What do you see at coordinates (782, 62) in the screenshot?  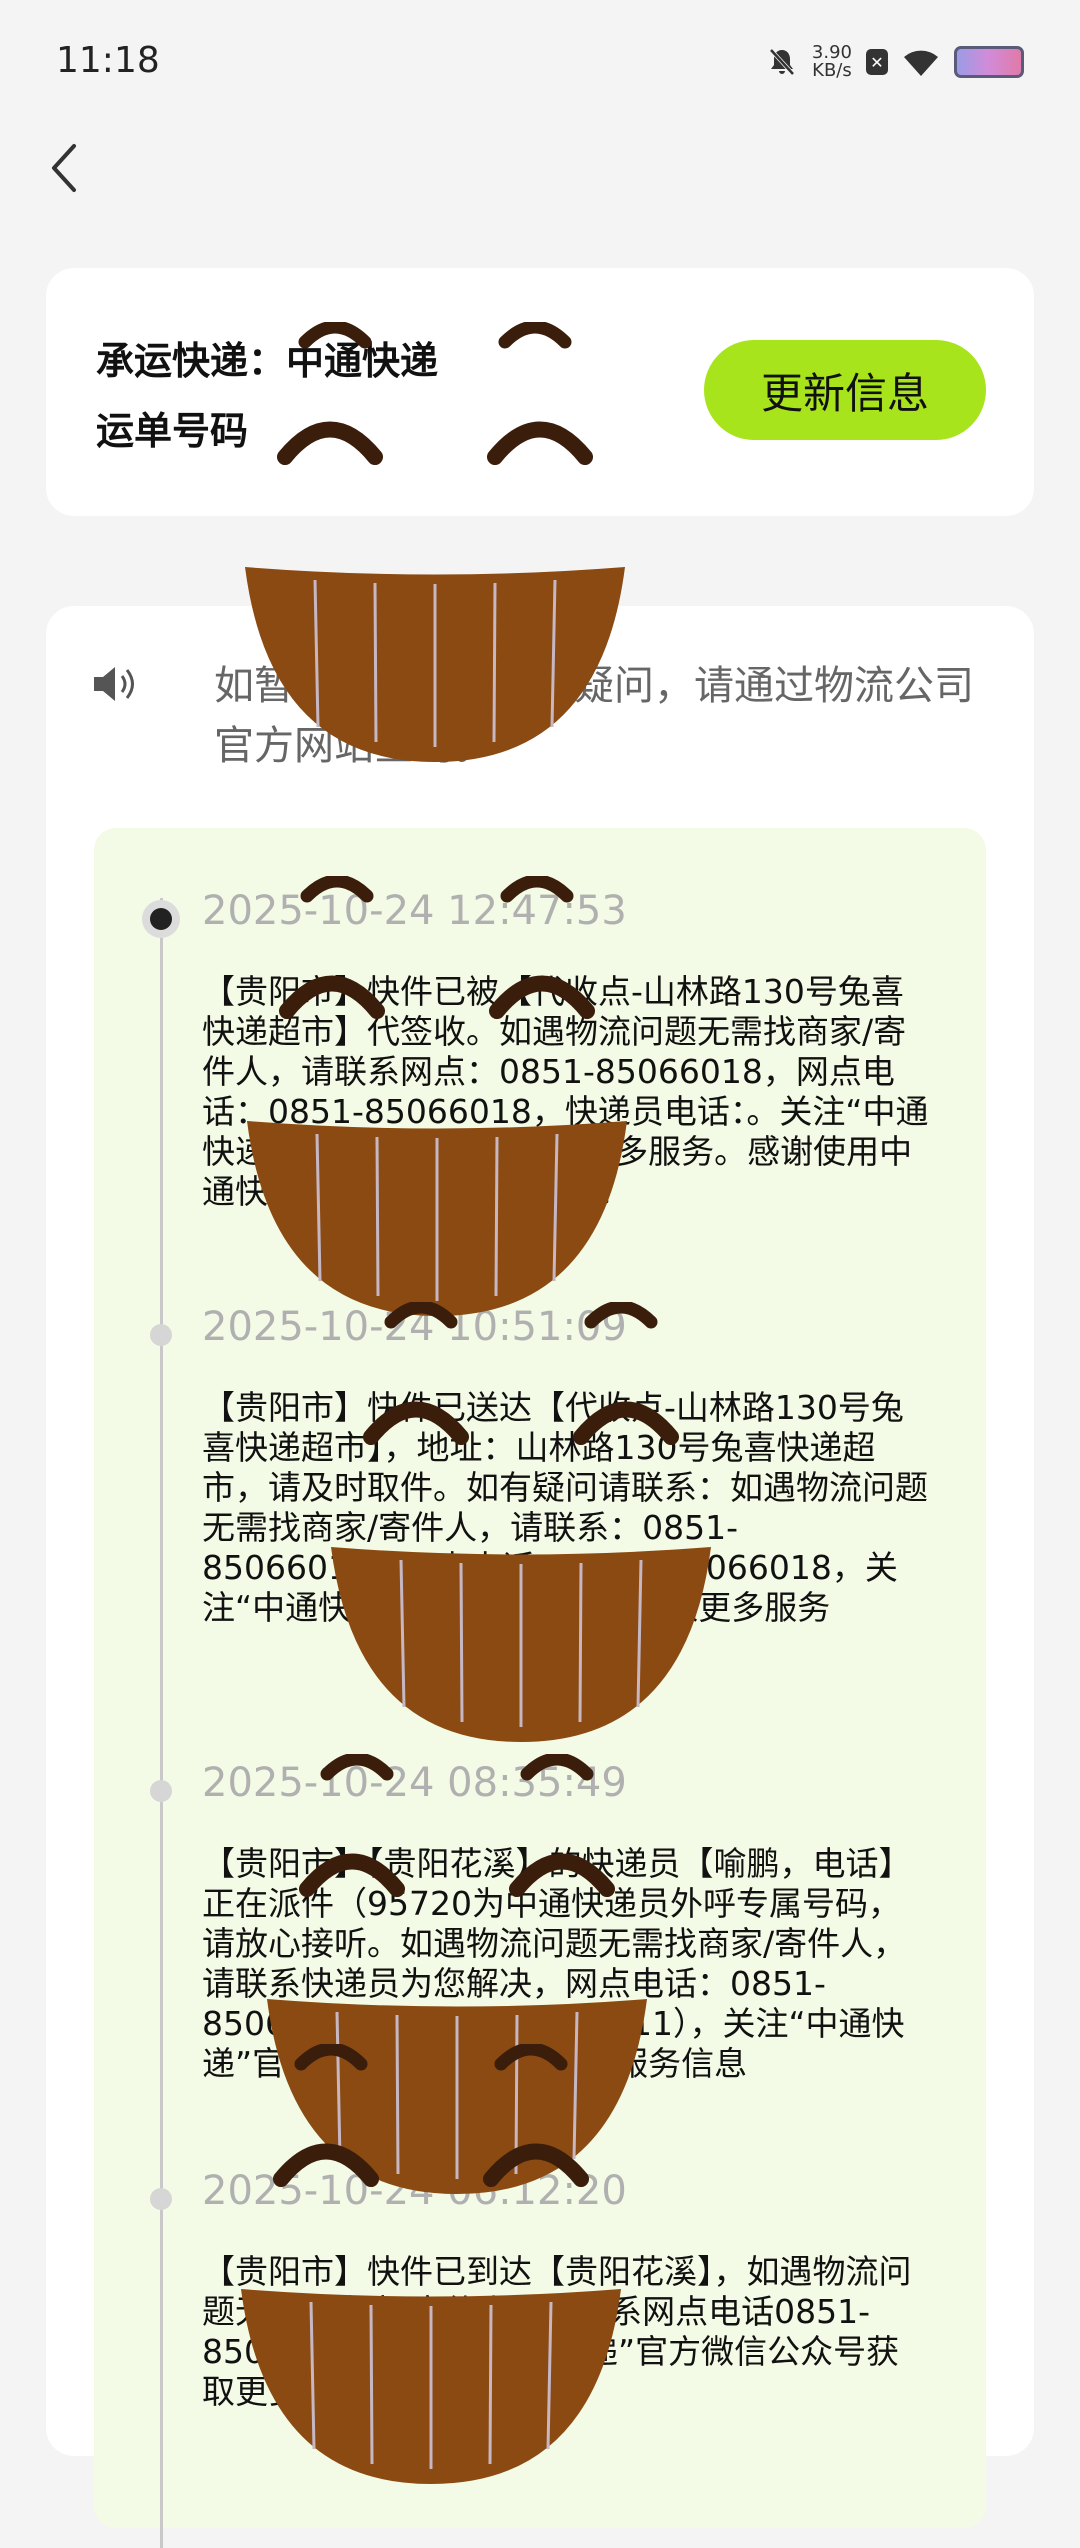 I see `mute-bell-icon` at bounding box center [782, 62].